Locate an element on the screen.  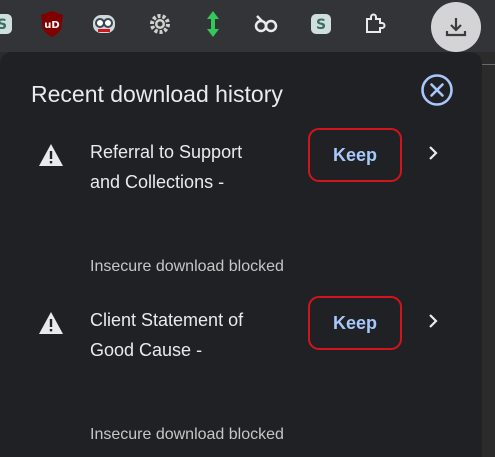
puzzle-piece-icon is located at coordinates (375, 24).